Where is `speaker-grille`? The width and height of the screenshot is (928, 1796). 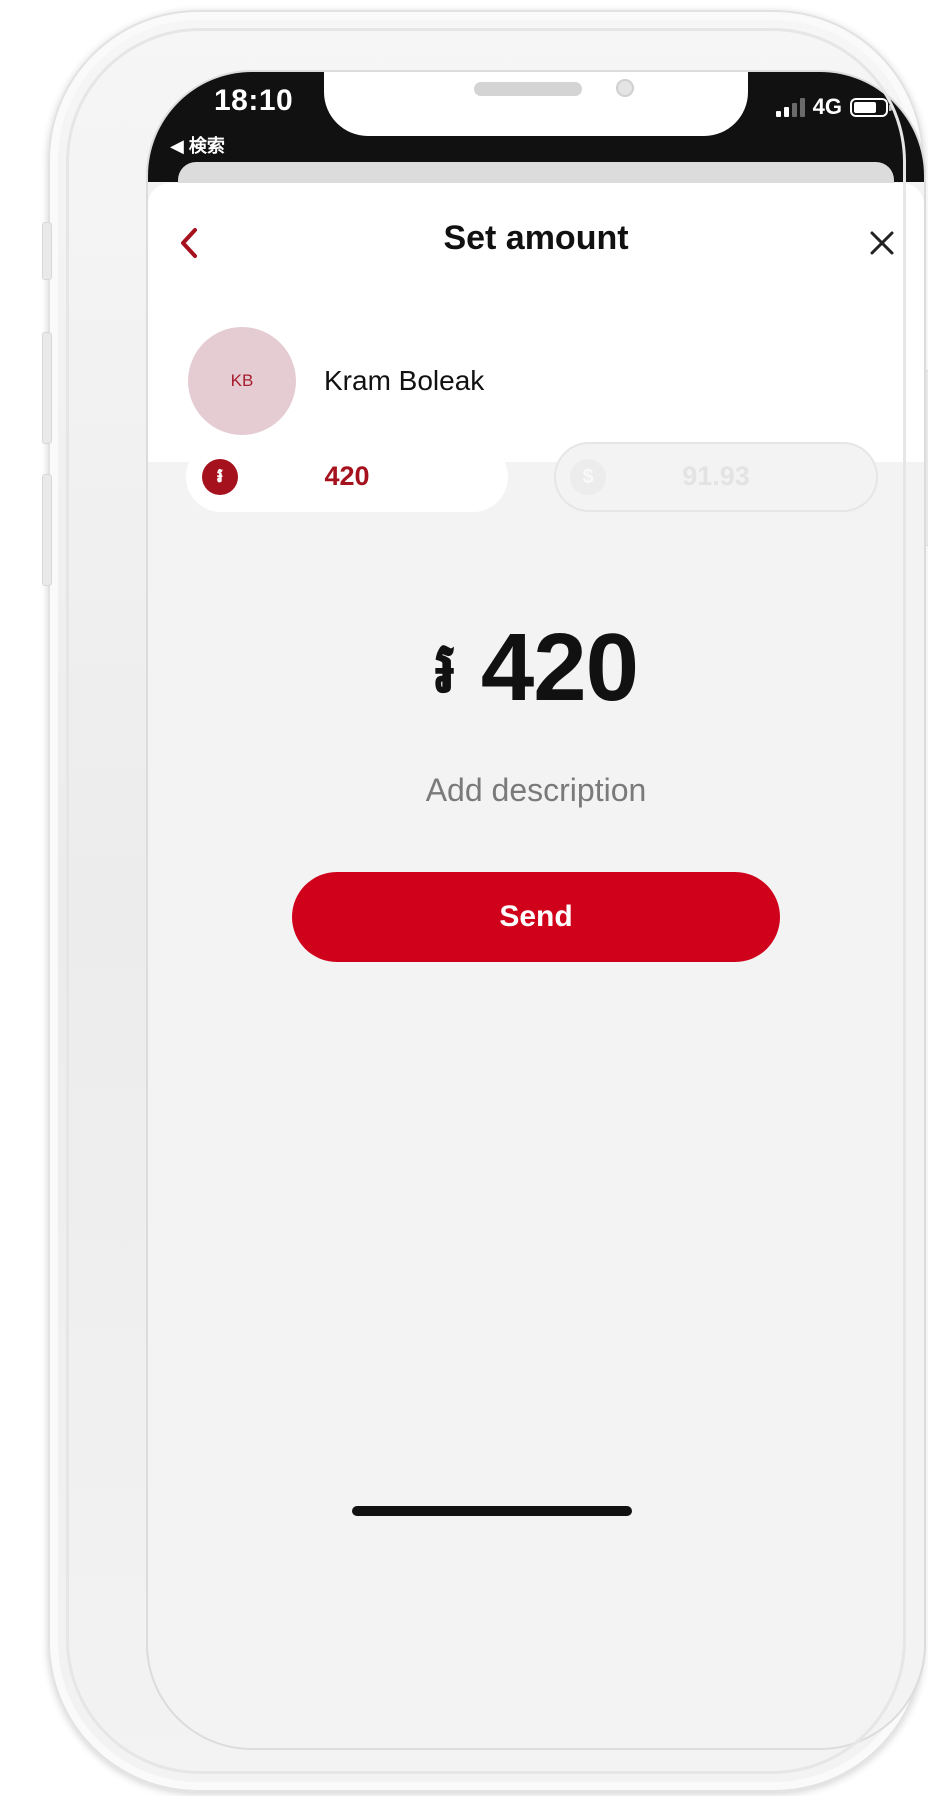 speaker-grille is located at coordinates (528, 89).